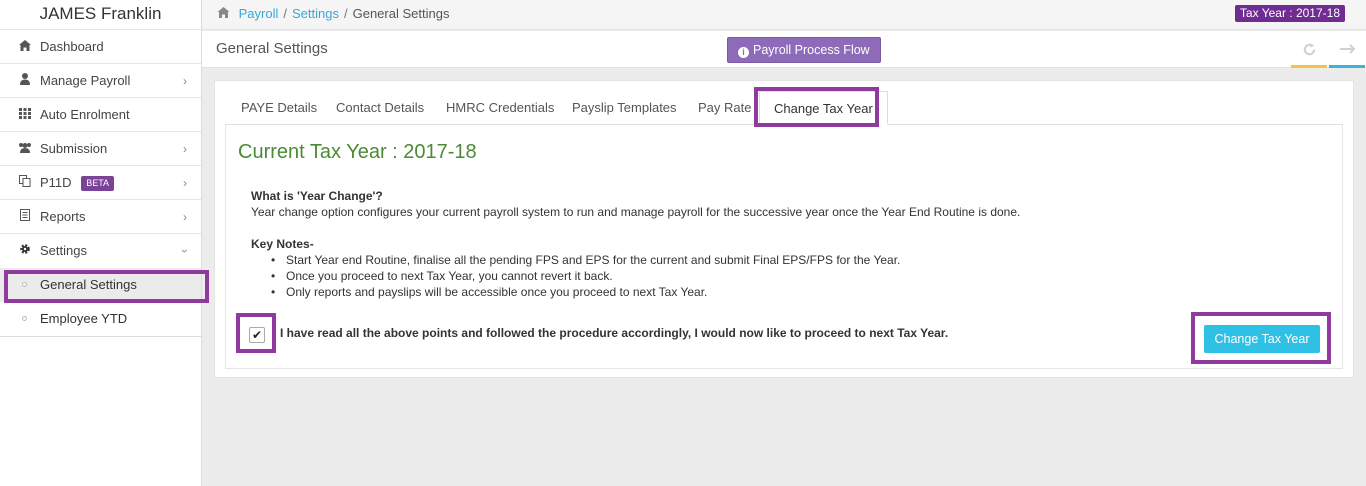 The width and height of the screenshot is (1366, 486). What do you see at coordinates (88, 284) in the screenshot?
I see `sidebar-item-label: General Settings` at bounding box center [88, 284].